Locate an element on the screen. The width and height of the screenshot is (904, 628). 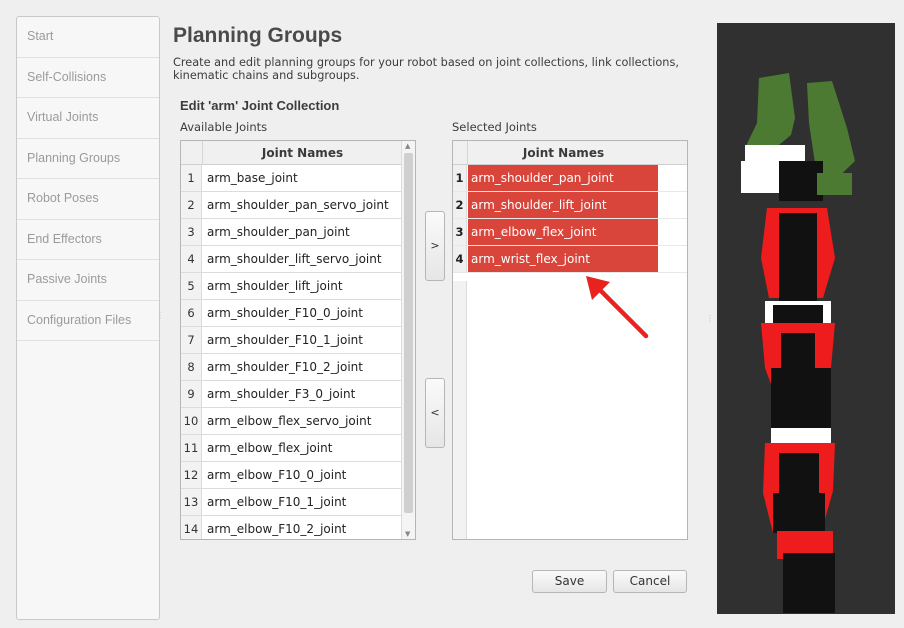
joint-name: arm_elbow_flex_servo_joint is located at coordinates (289, 421).